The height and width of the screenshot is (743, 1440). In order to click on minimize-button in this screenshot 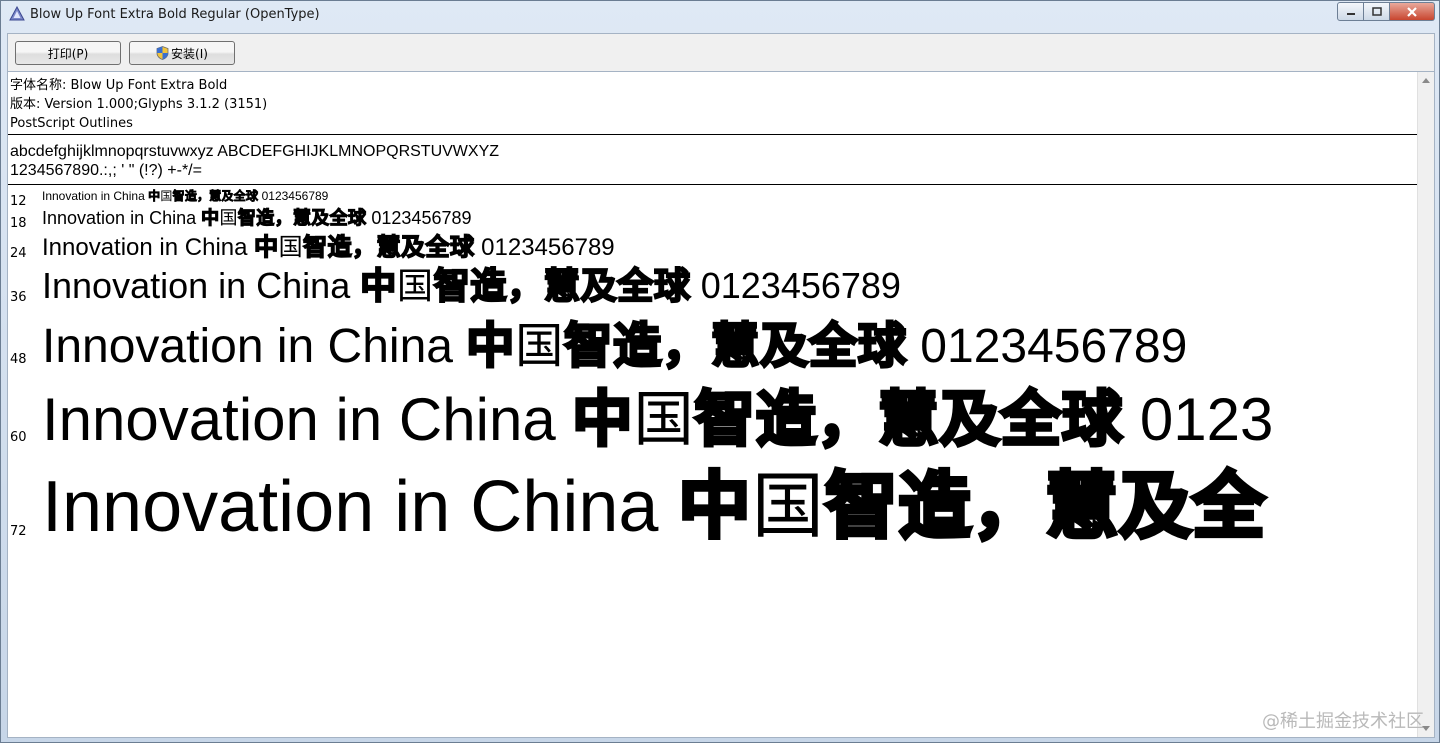, I will do `click(1350, 11)`.